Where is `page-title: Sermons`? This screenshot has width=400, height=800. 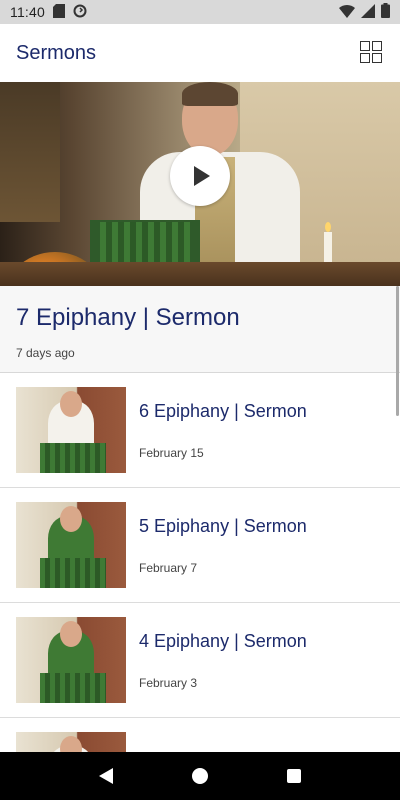
page-title: Sermons is located at coordinates (56, 52).